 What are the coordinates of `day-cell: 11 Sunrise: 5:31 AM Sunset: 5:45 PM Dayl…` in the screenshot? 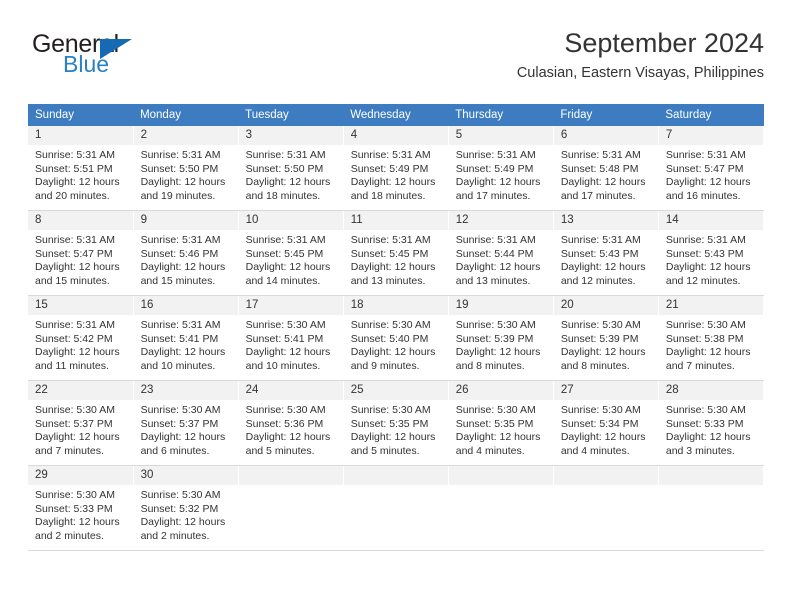 It's located at (396, 253).